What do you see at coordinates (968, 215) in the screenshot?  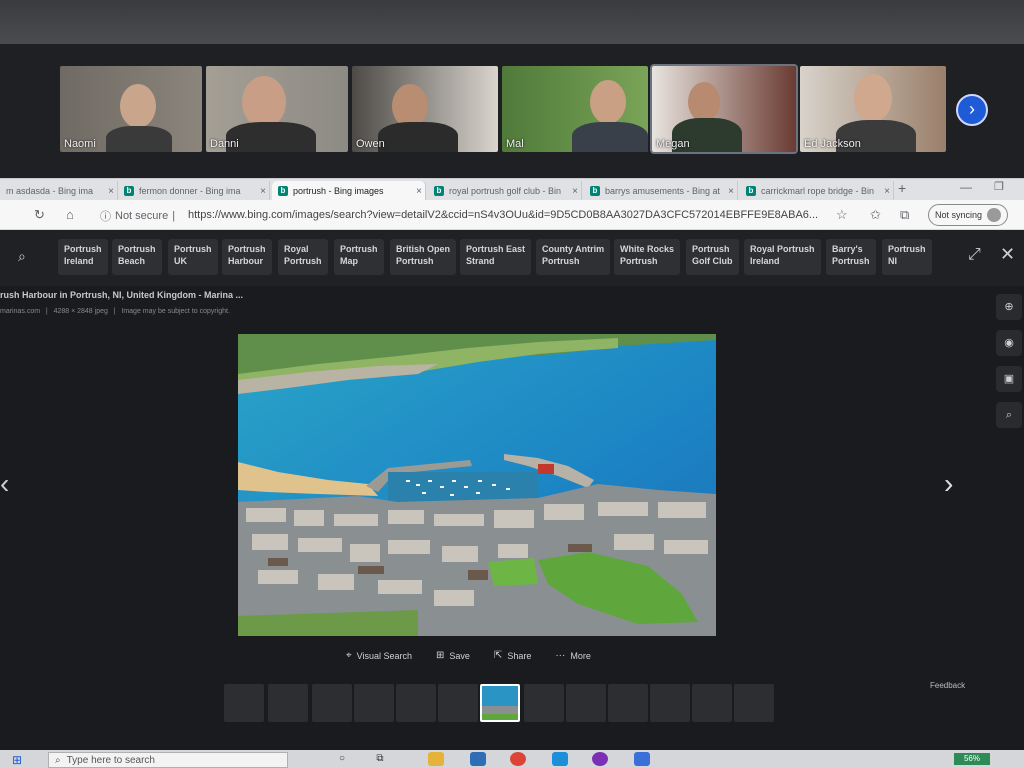 I see `profile-sync-button: Not syncing` at bounding box center [968, 215].